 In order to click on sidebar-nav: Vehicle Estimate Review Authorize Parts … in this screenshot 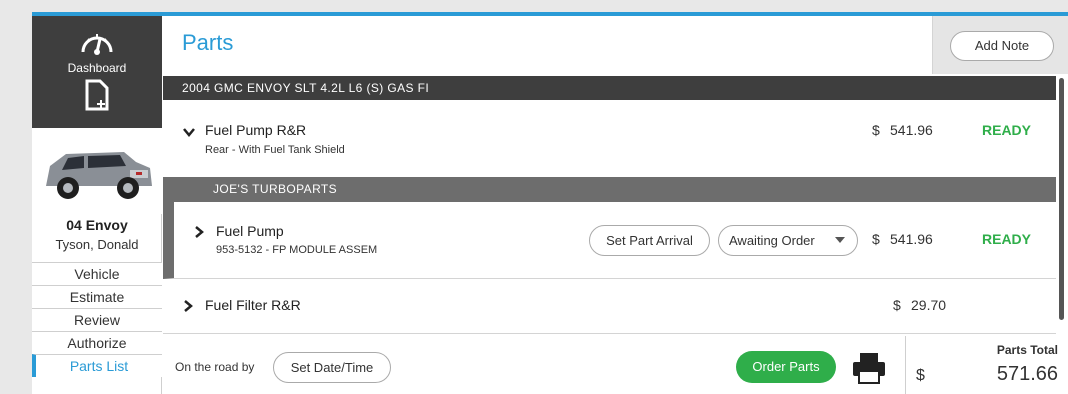, I will do `click(97, 319)`.